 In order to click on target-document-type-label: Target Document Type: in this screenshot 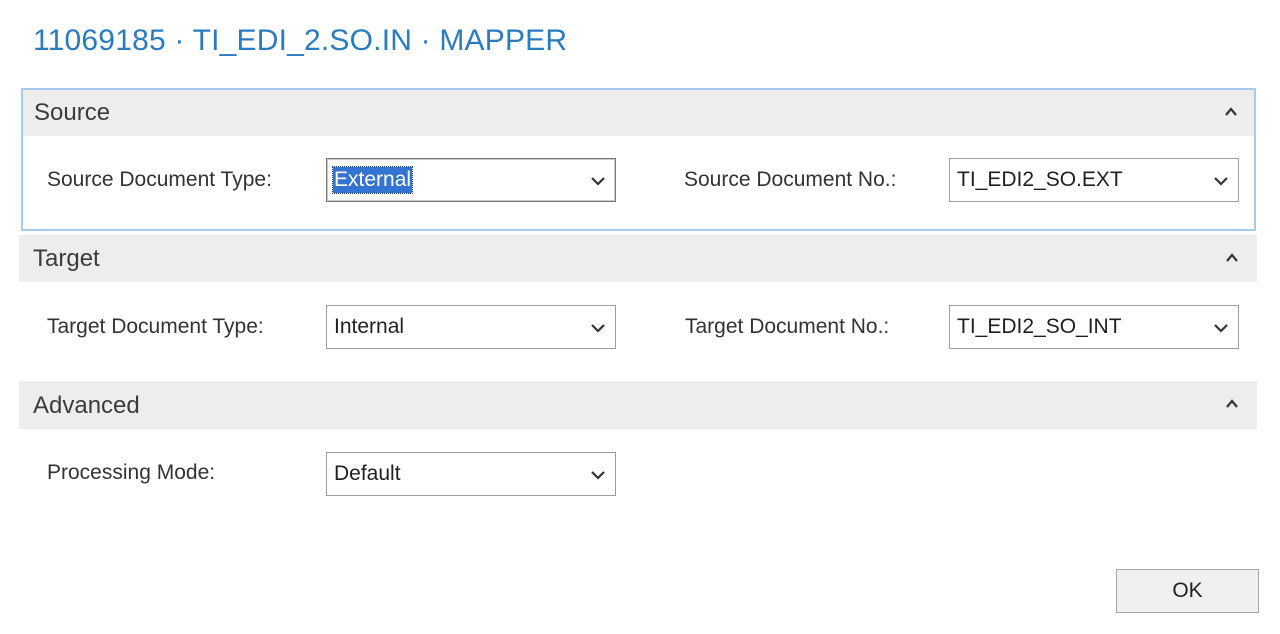, I will do `click(155, 326)`.